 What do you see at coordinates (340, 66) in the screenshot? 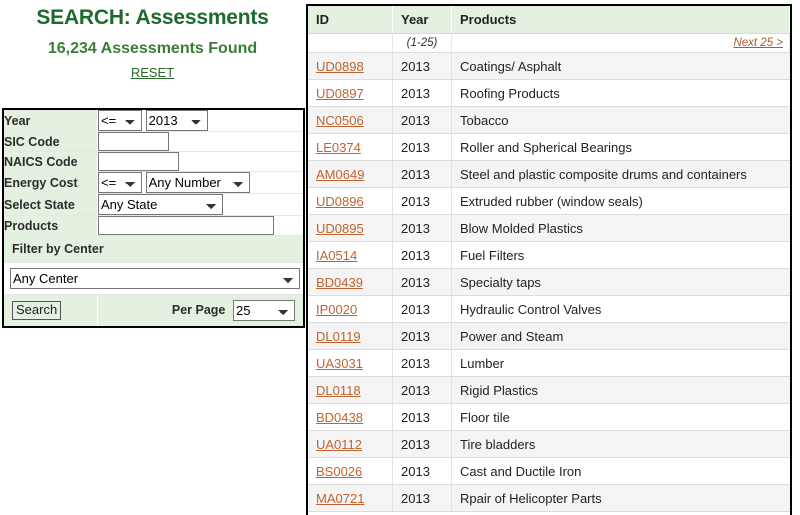
I see `assessment-id-link: UD0898` at bounding box center [340, 66].